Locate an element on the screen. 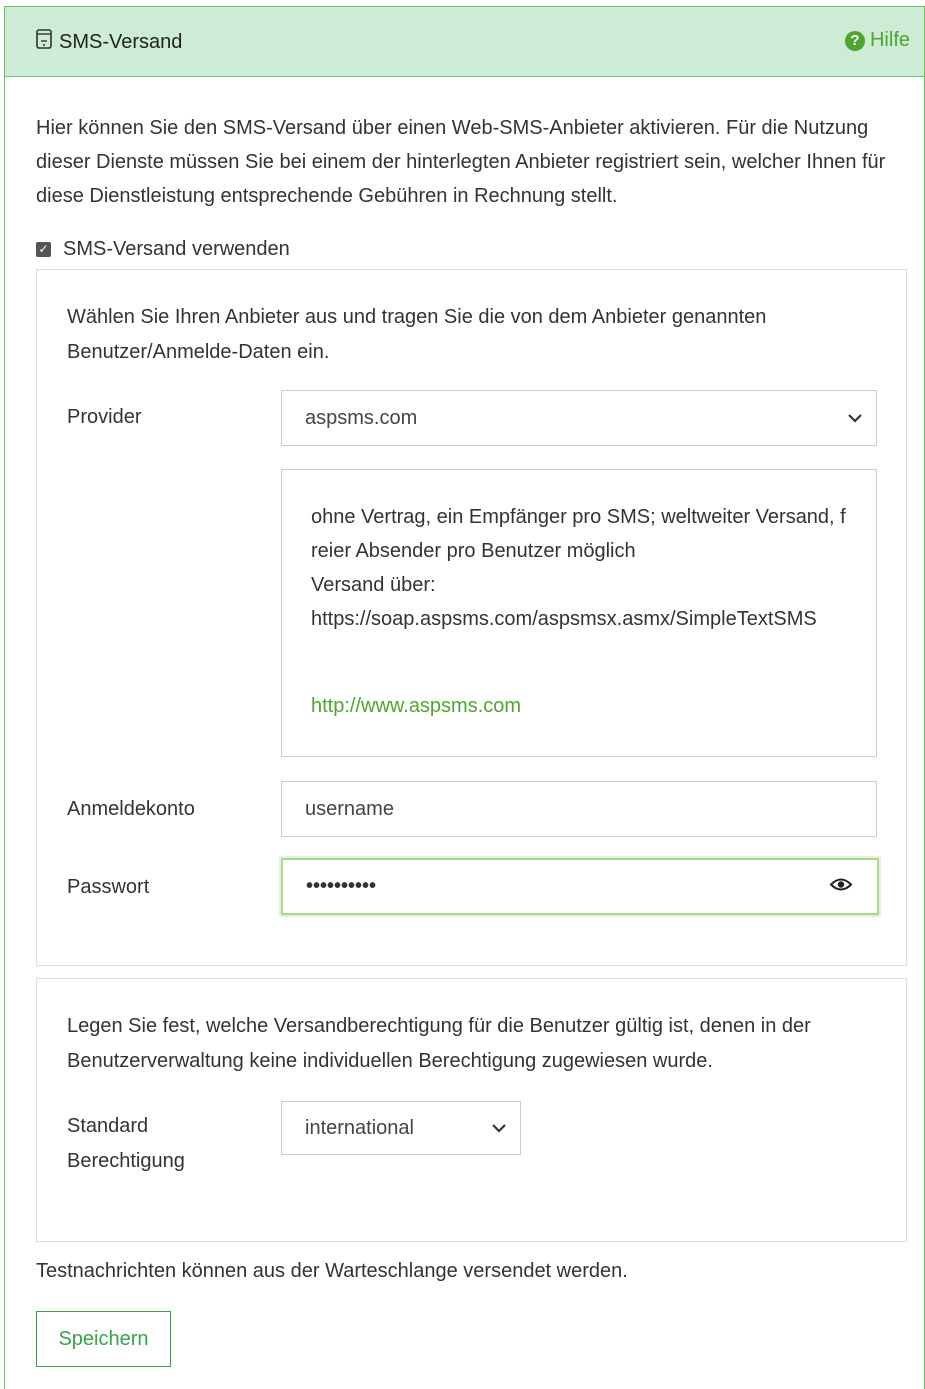 This screenshot has width=925, height=1389. help-link: ? Hilfe is located at coordinates (877, 40).